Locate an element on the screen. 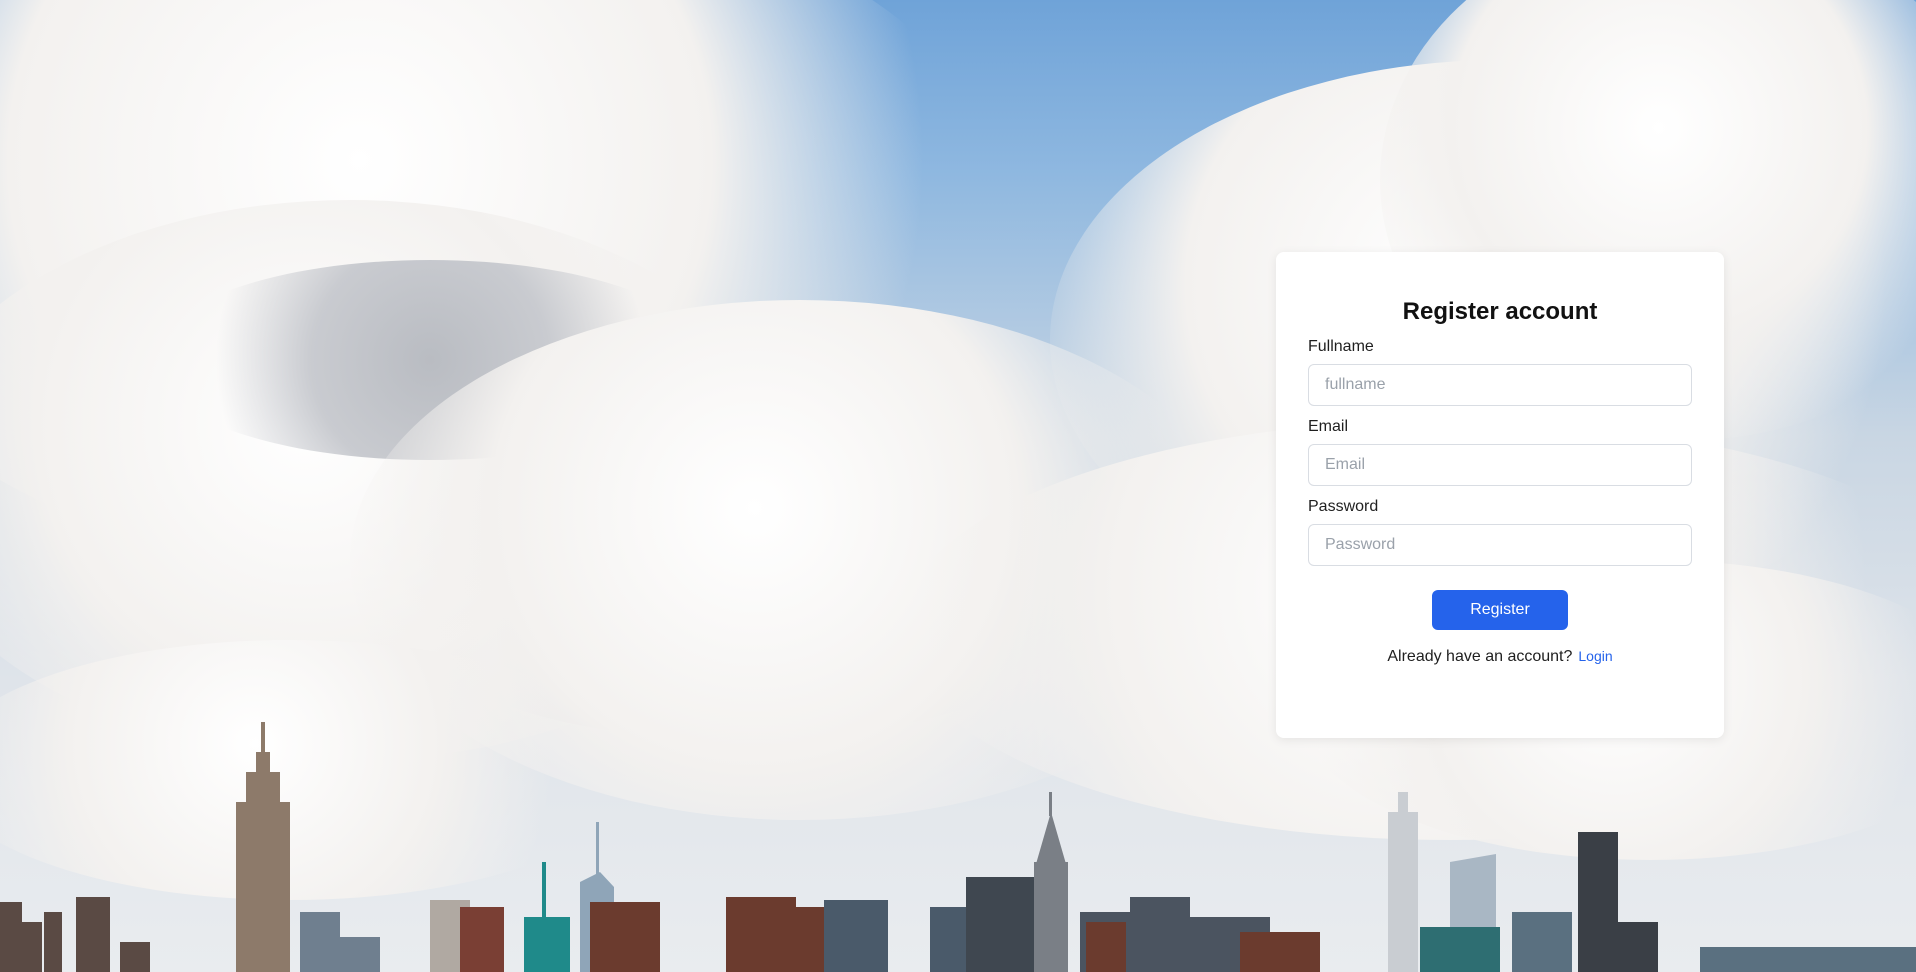 This screenshot has height=972, width=1916. card-title: Register account is located at coordinates (1500, 311).